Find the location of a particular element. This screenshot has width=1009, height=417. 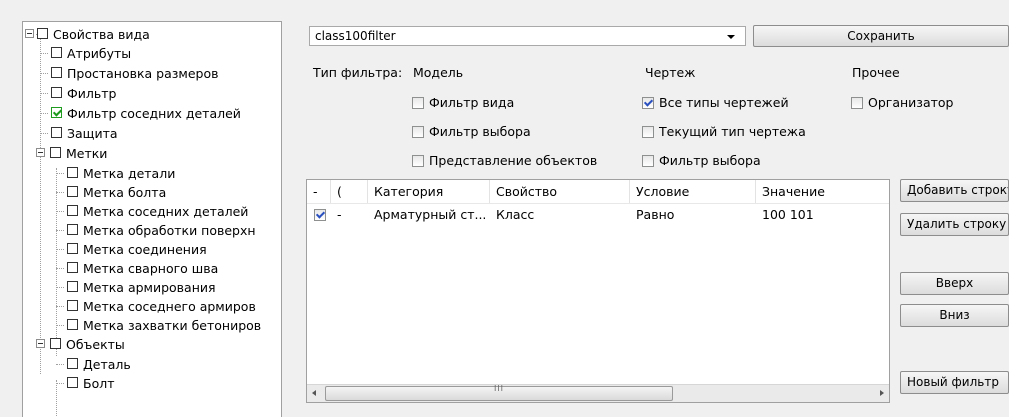

grid-header-cell: ( is located at coordinates (349, 191).